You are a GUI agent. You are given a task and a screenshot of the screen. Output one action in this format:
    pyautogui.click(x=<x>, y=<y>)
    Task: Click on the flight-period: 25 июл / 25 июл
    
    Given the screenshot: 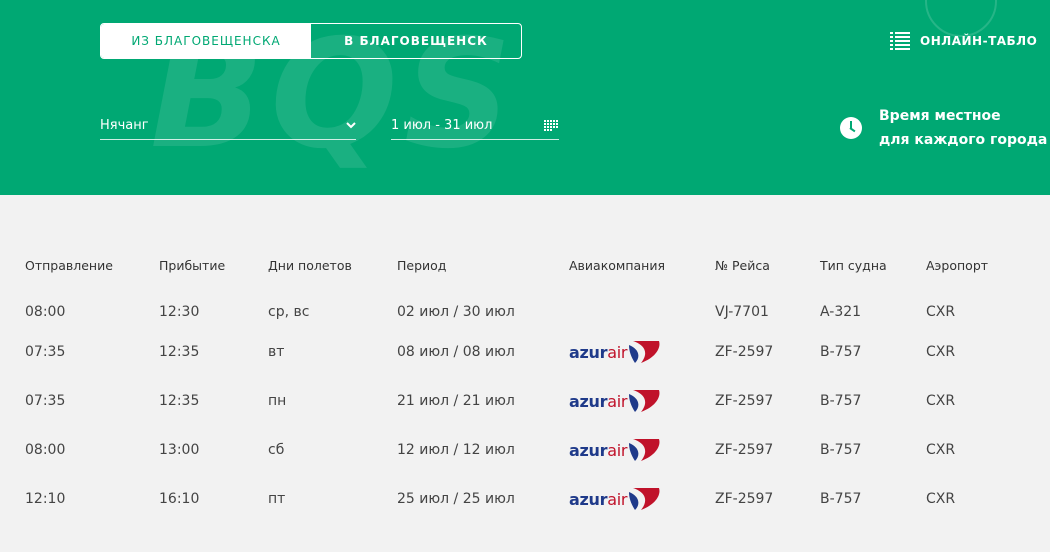 What is the action you would take?
    pyautogui.click(x=456, y=499)
    